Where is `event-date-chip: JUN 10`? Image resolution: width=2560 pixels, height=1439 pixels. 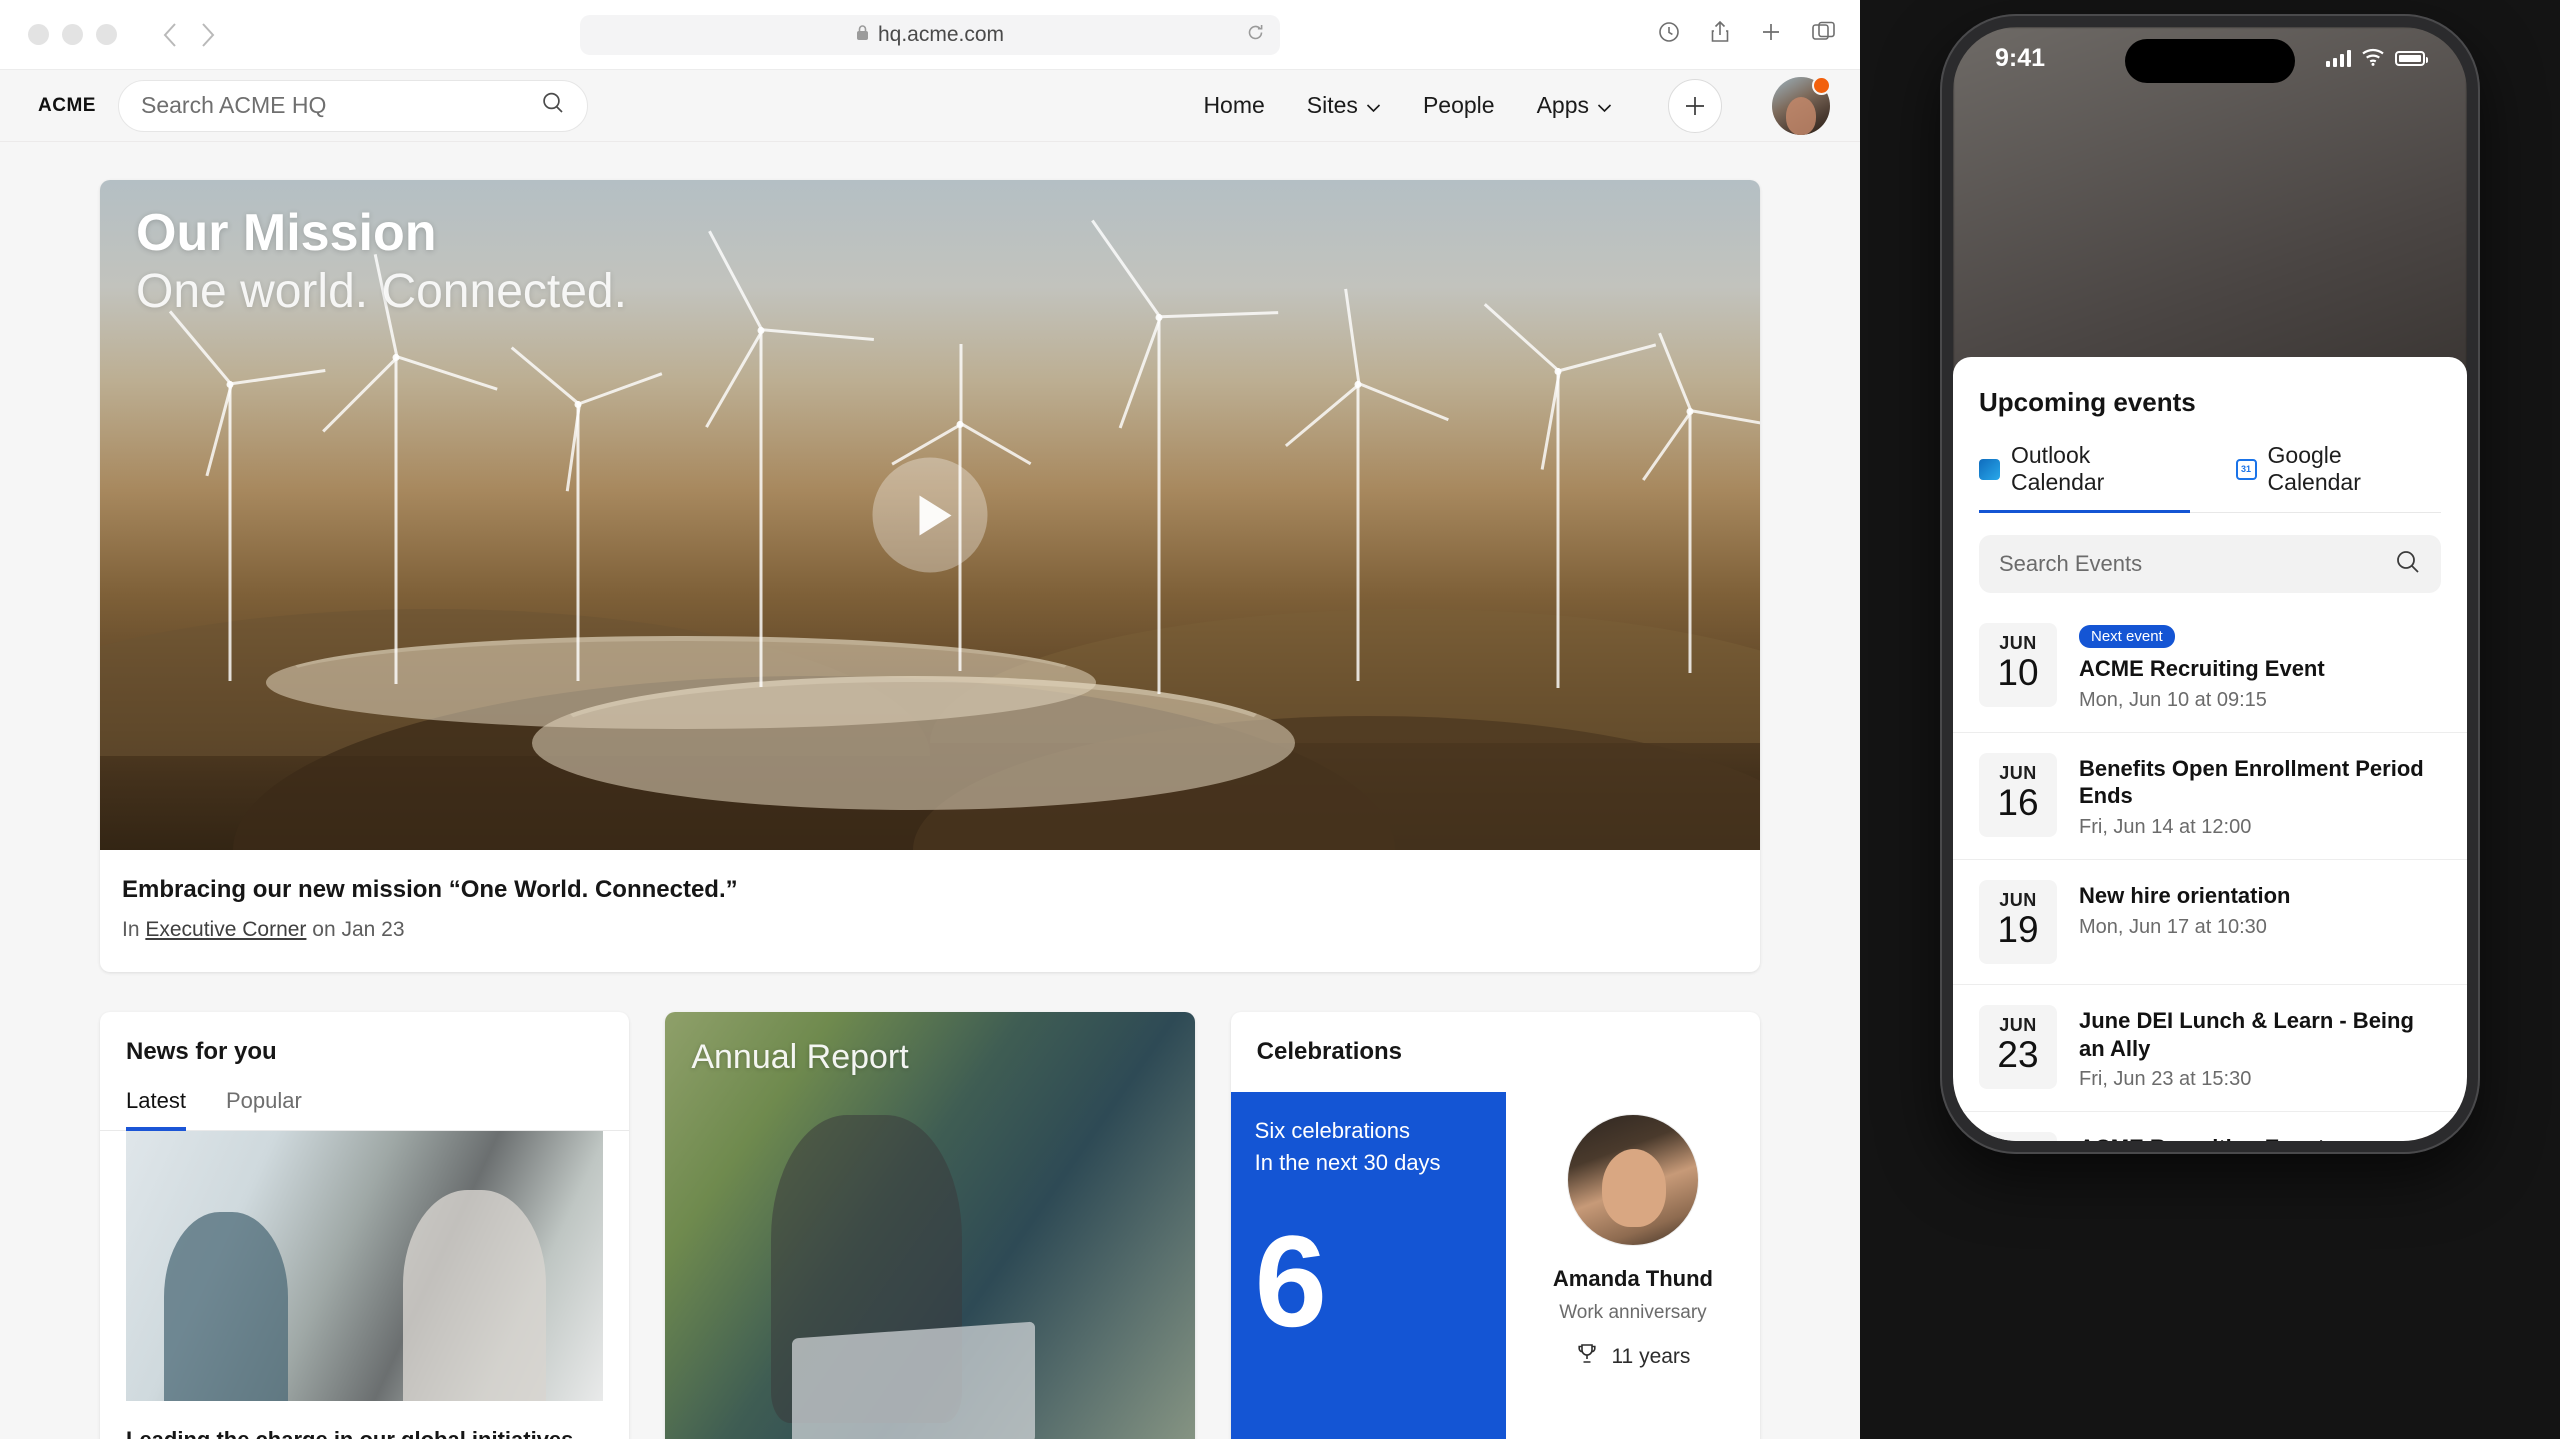 event-date-chip: JUN 10 is located at coordinates (2018, 665).